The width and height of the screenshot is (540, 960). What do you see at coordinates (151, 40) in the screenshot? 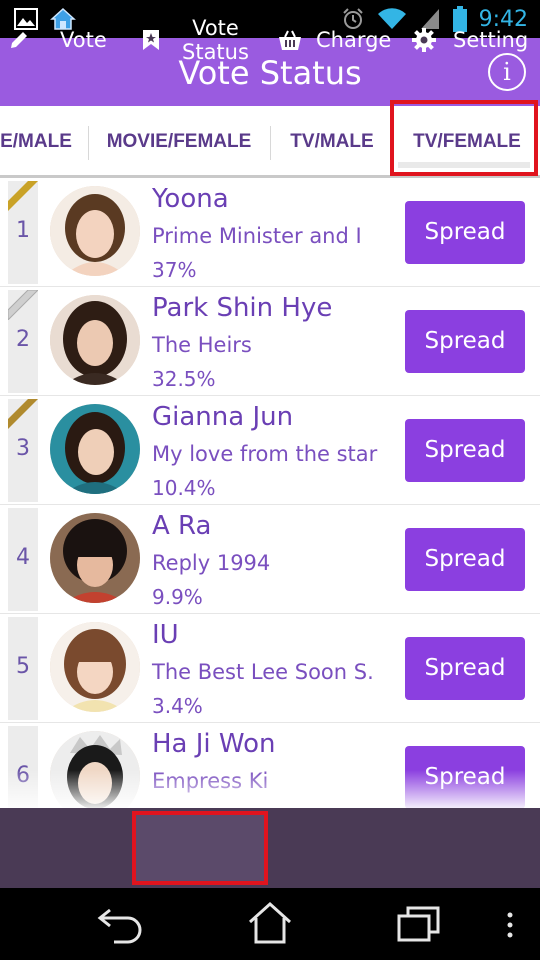
I see `bookmark-star-icon` at bounding box center [151, 40].